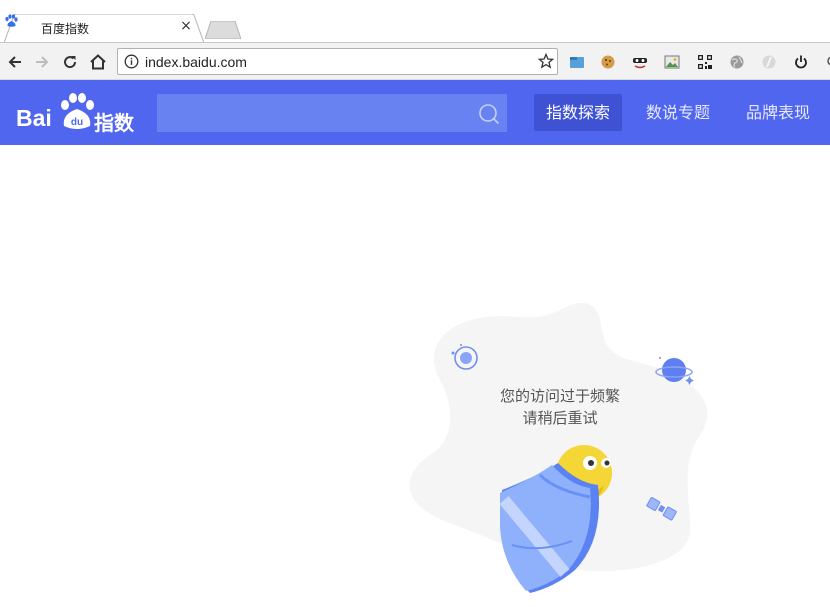 The image size is (830, 607). Describe the element at coordinates (559, 396) in the screenshot. I see `error-message-line1: 您的访问过于频繁` at that location.